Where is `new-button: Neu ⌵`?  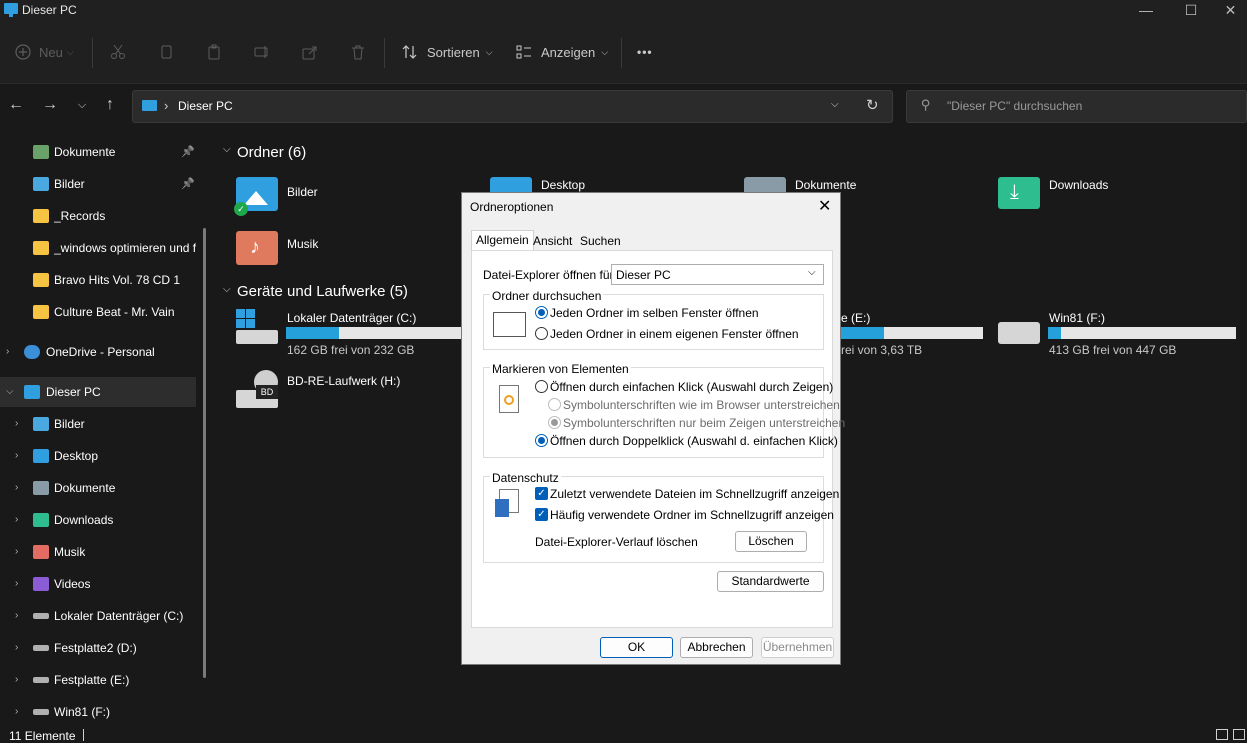
new-button: Neu ⌵ is located at coordinates (44, 52).